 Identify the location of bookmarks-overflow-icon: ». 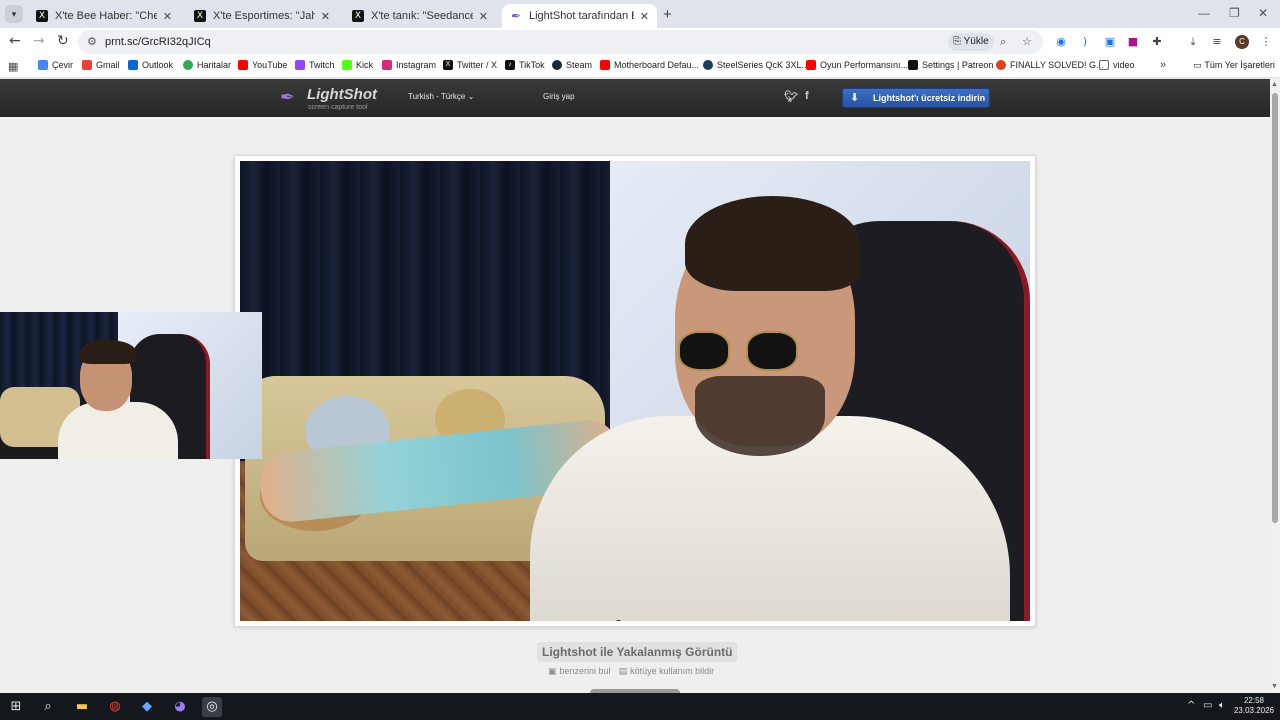
(1163, 65).